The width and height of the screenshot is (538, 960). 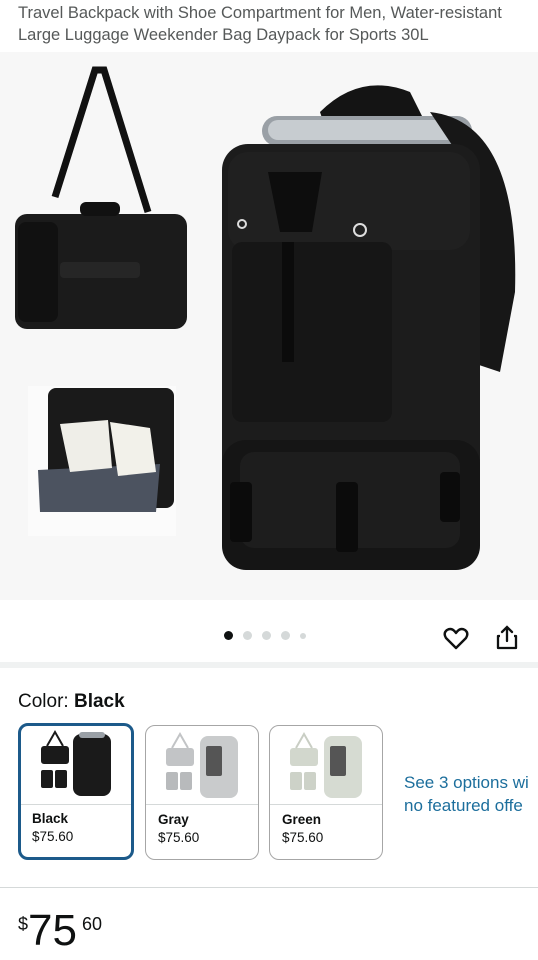 I want to click on share-icon, so click(x=508, y=638).